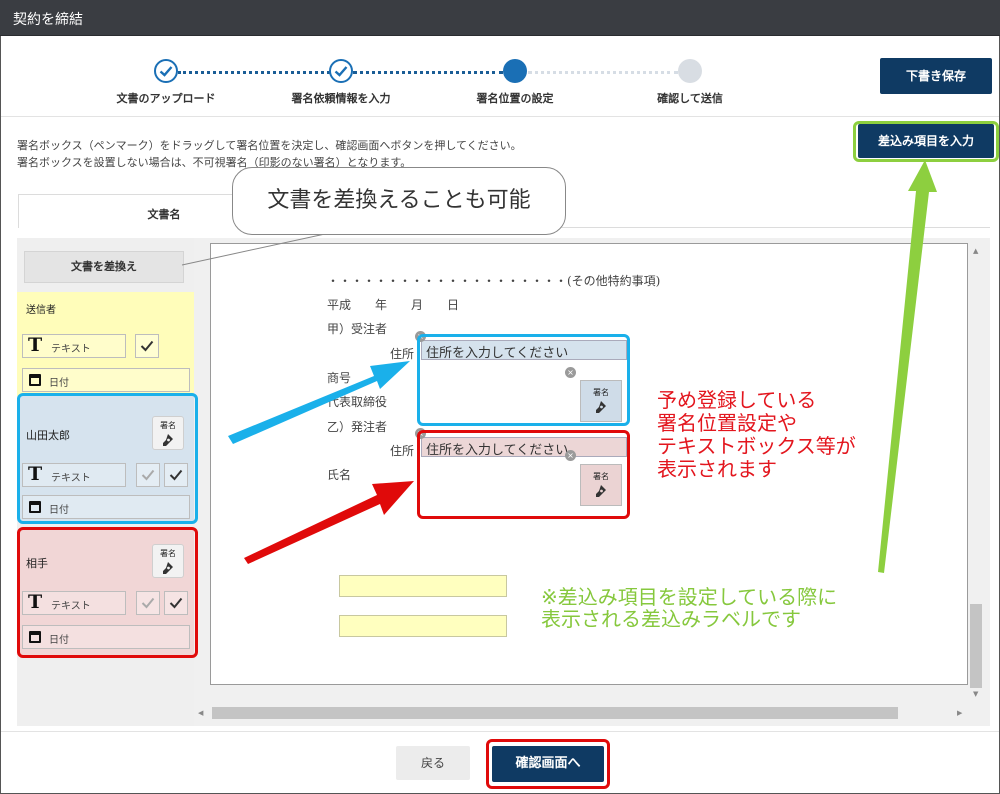  What do you see at coordinates (341, 98) in the screenshot?
I see `step-label-request-info: 署名依頼情報を入力` at bounding box center [341, 98].